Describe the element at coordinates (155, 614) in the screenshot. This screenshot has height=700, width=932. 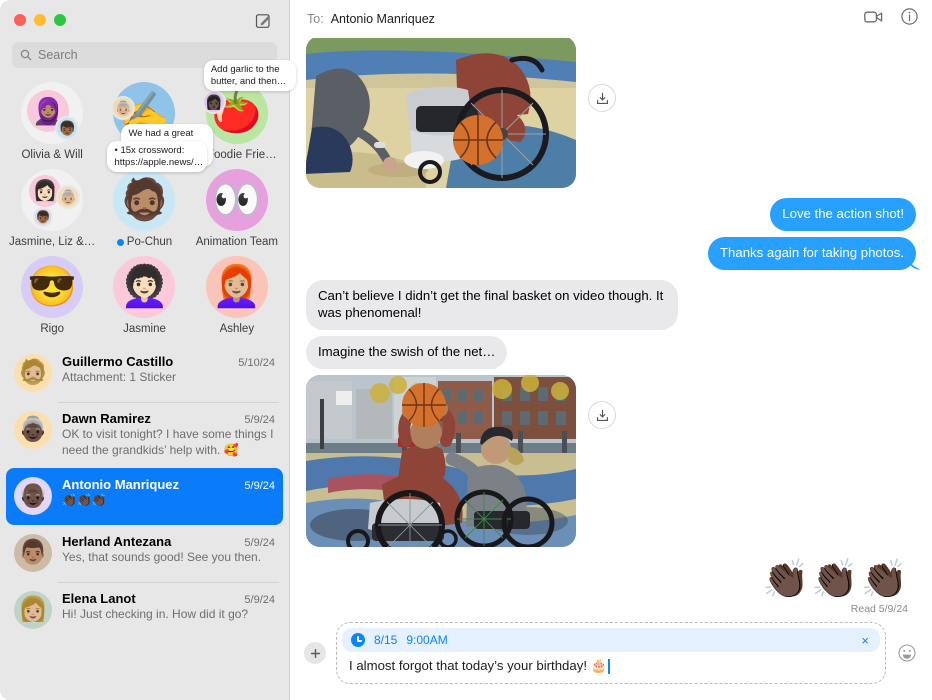
I see `conversation-preview: Hi! Just checking in. How did it go?` at that location.